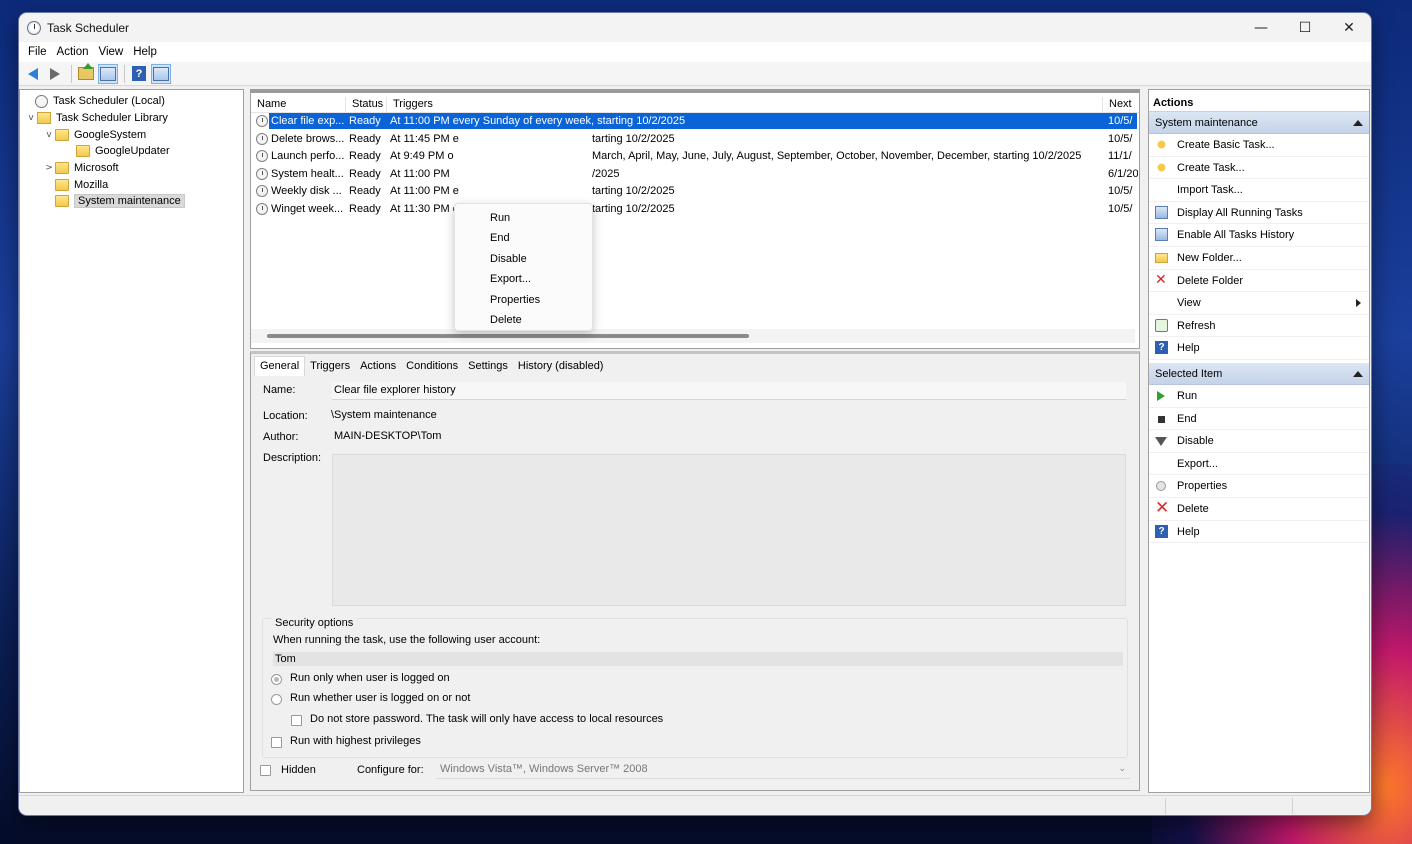 The height and width of the screenshot is (844, 1412). I want to click on close-button: ✕, so click(1349, 27).